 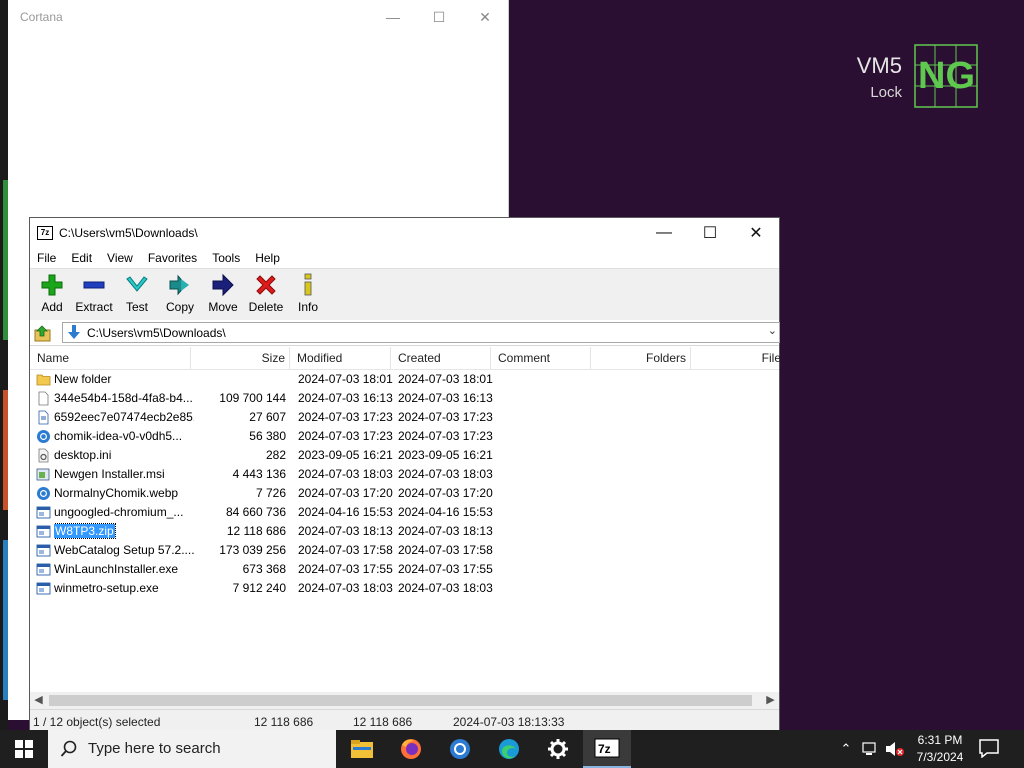 I want to click on status-size: 12 118 686, so click(x=284, y=722).